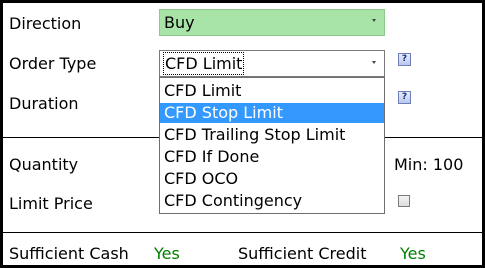  What do you see at coordinates (404, 97) in the screenshot?
I see `duration-help-icon: ?` at bounding box center [404, 97].